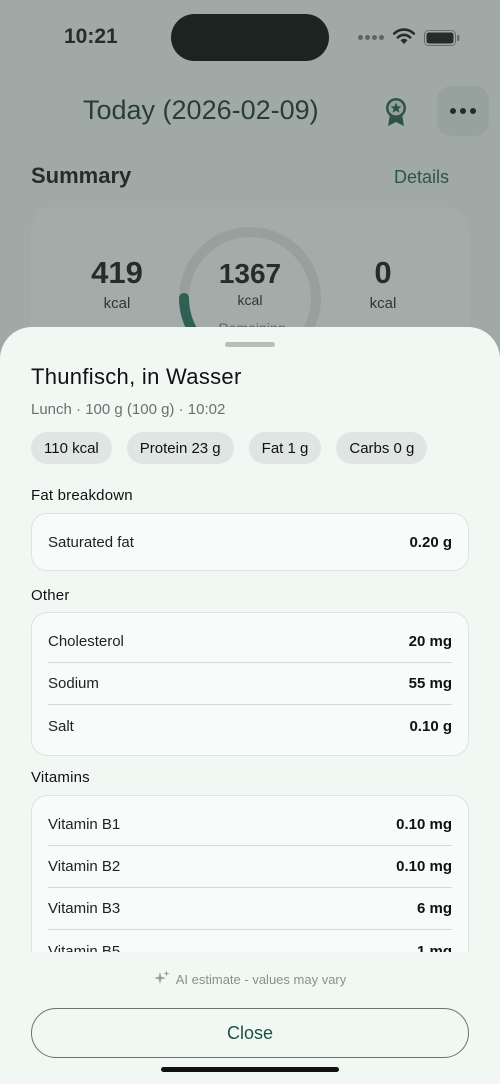  Describe the element at coordinates (50, 595) in the screenshot. I see `section-title-other: Other` at that location.